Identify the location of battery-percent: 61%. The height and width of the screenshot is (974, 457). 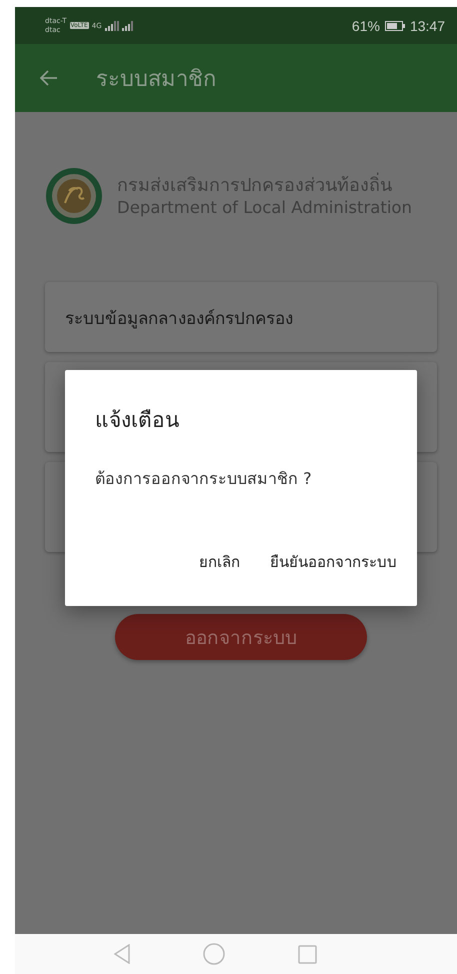
(366, 26).